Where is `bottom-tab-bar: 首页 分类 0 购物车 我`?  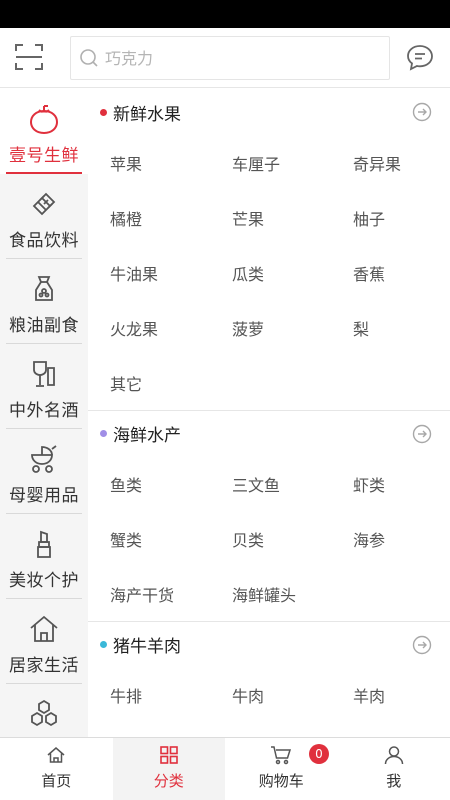
bottom-tab-bar: 首页 分类 0 购物车 我 is located at coordinates (225, 768).